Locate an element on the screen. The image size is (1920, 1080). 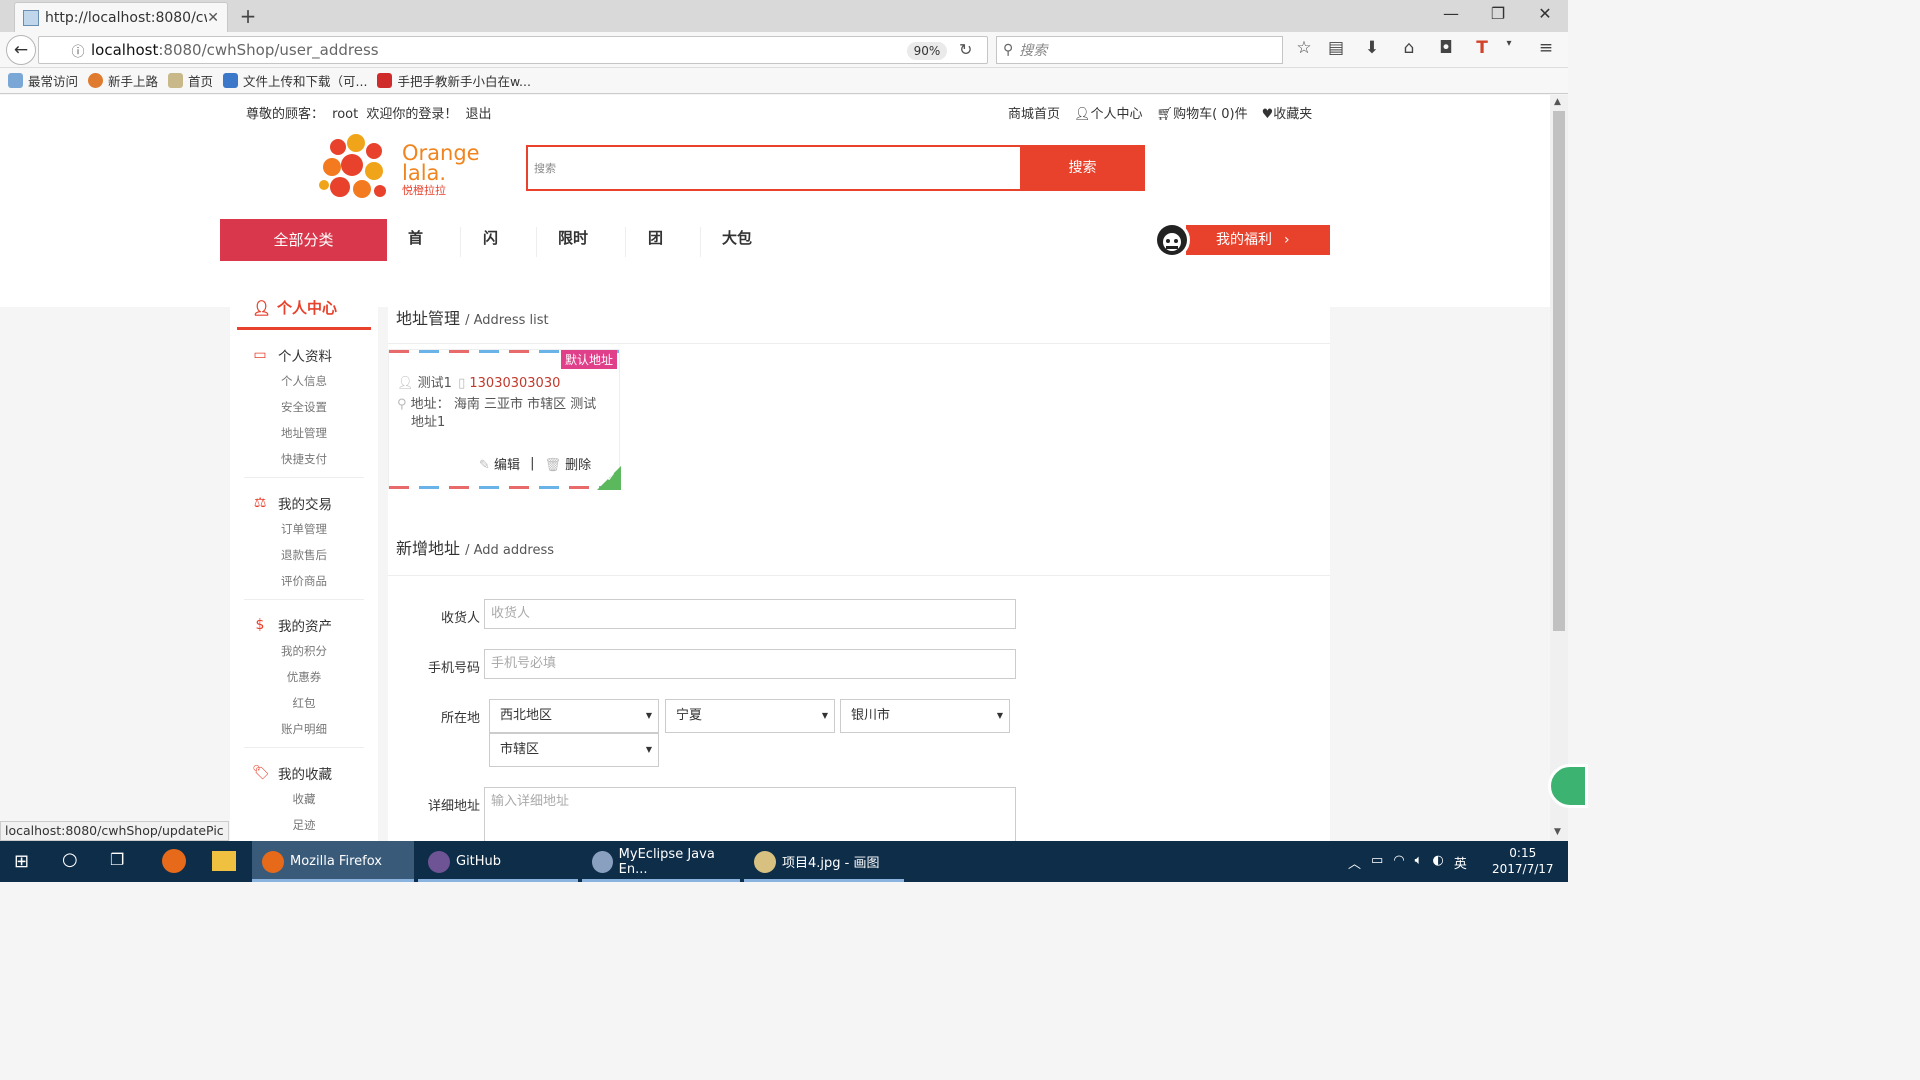
extension-menu-chevron-icon: ▾ is located at coordinates (1509, 43).